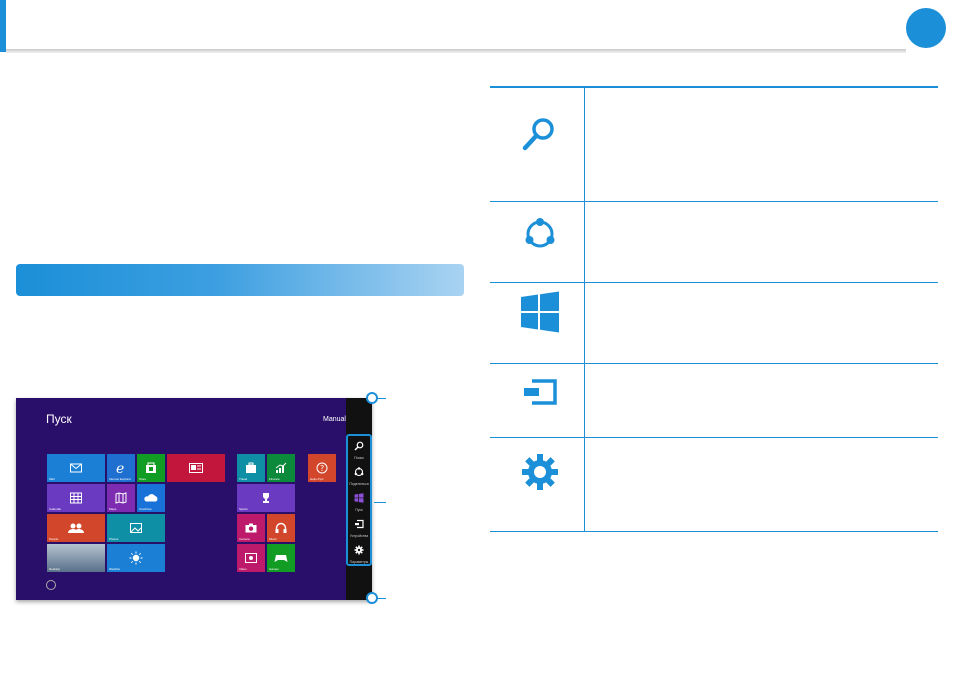  I want to click on svg-text: e, so click(120, 468).